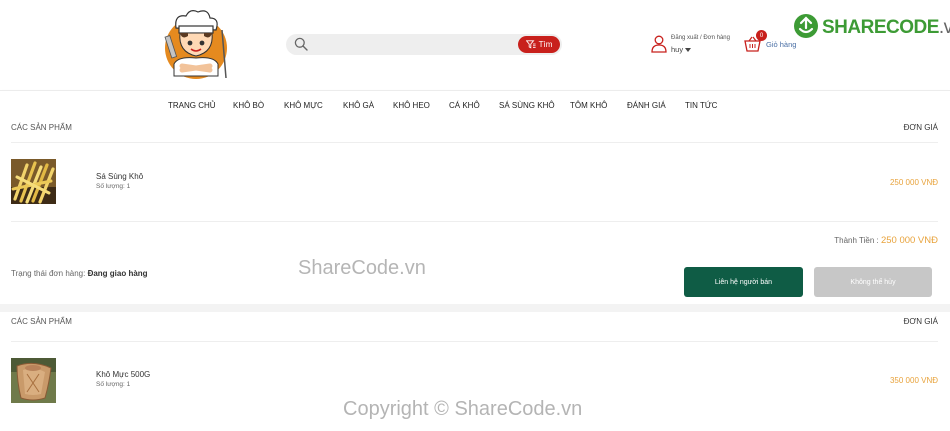 The image size is (950, 431). What do you see at coordinates (913, 182) in the screenshot?
I see `item-price: 250 000 VNĐ` at bounding box center [913, 182].